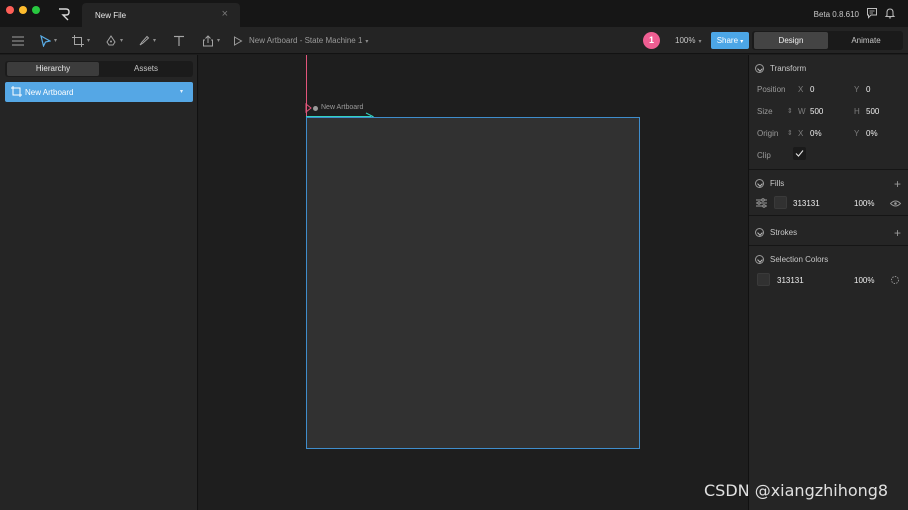  I want to click on title-bar: New File × Beta 0.8.610, so click(454, 13).